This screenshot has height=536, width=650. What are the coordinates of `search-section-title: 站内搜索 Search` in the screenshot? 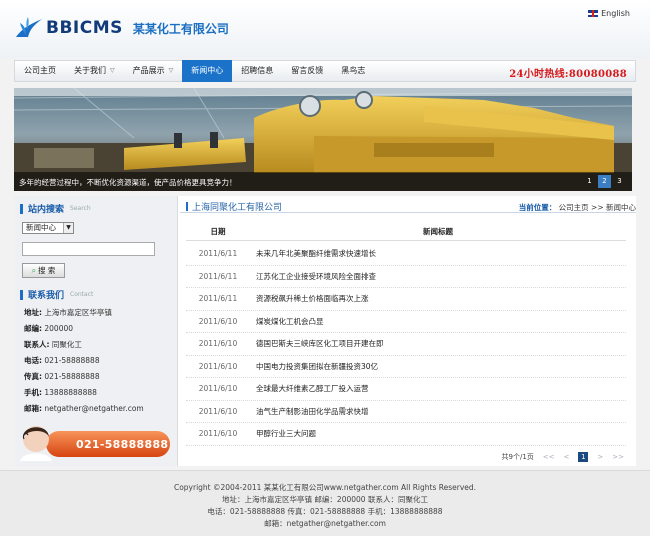 It's located at (55, 208).